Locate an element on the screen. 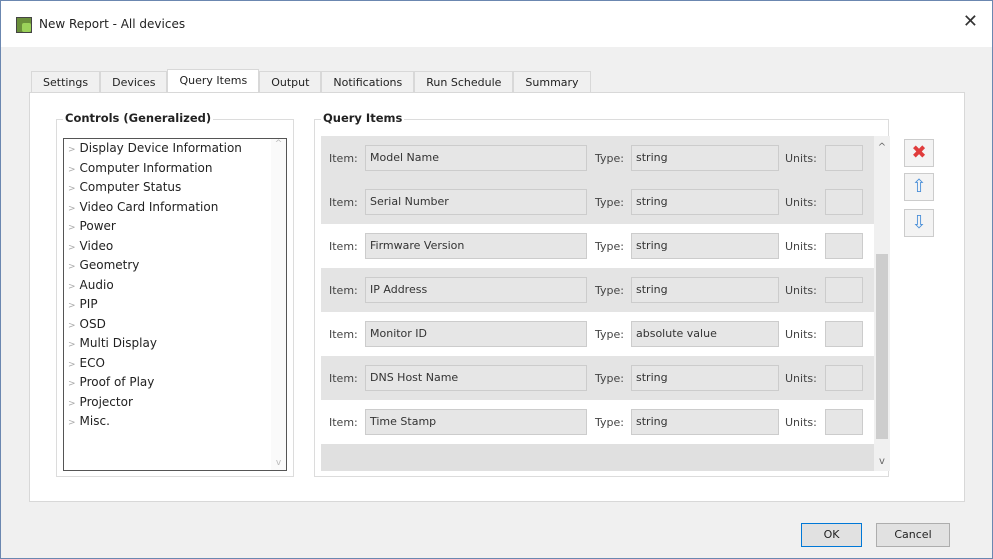 The image size is (993, 559). item-field: Time Stamp is located at coordinates (476, 422).